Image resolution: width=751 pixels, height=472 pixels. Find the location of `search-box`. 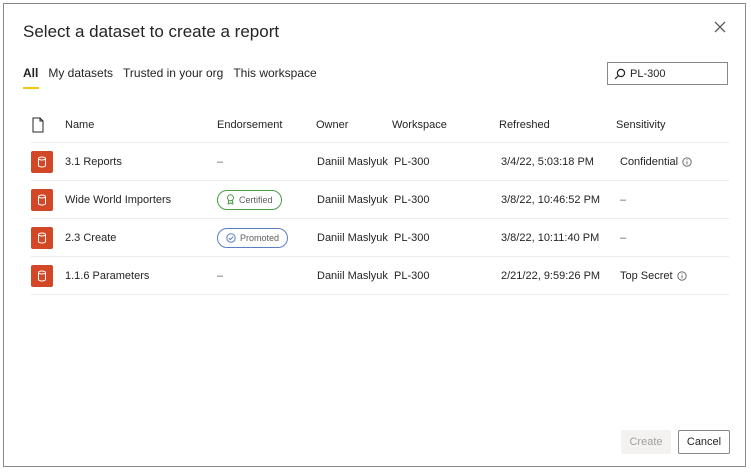

search-box is located at coordinates (667, 73).